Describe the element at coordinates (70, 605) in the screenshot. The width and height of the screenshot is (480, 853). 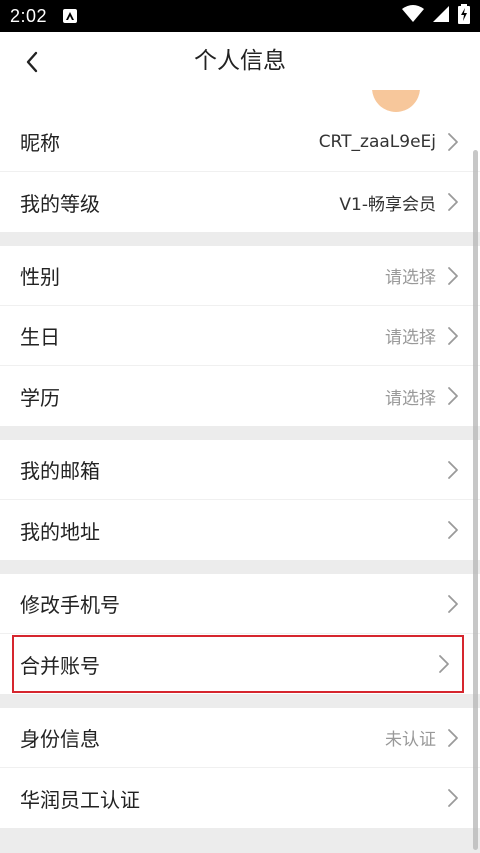
I see `row-label: 修改手机号` at that location.